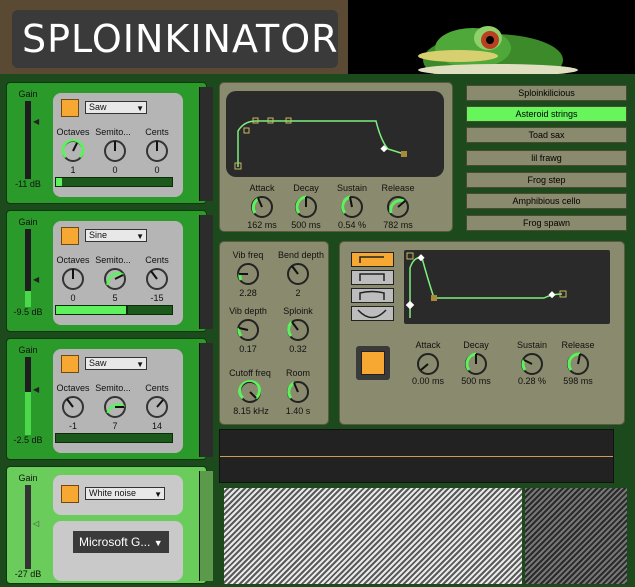 The height and width of the screenshot is (587, 635). What do you see at coordinates (507, 287) in the screenshot?
I see `envelope-2-display` at bounding box center [507, 287].